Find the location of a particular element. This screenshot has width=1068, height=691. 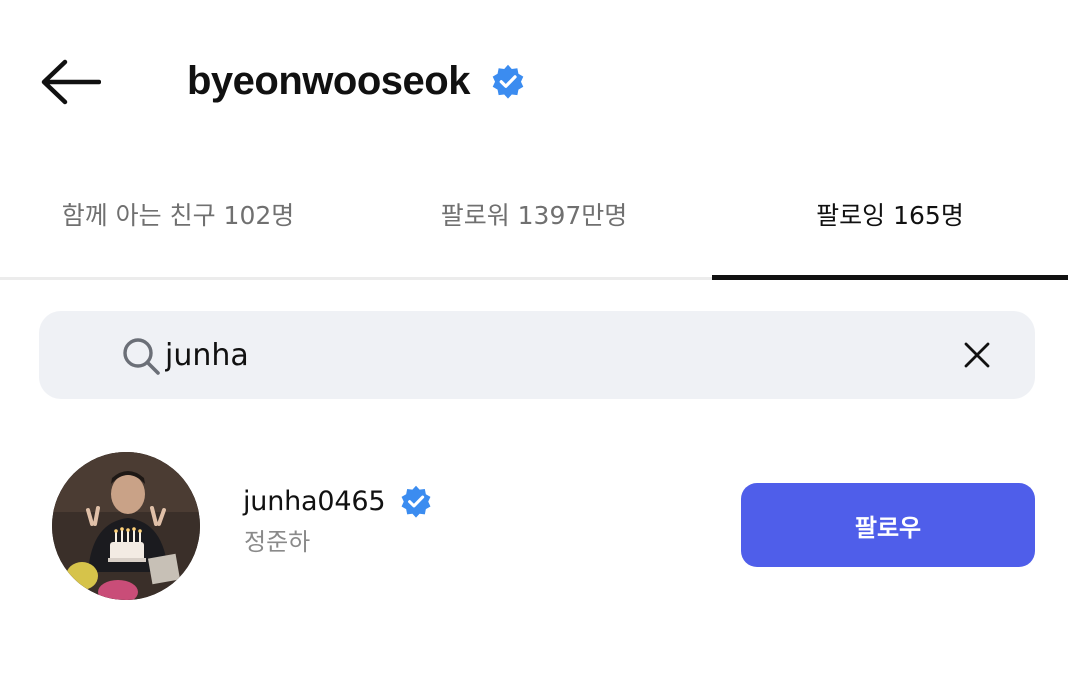

back-button is located at coordinates (70, 82).